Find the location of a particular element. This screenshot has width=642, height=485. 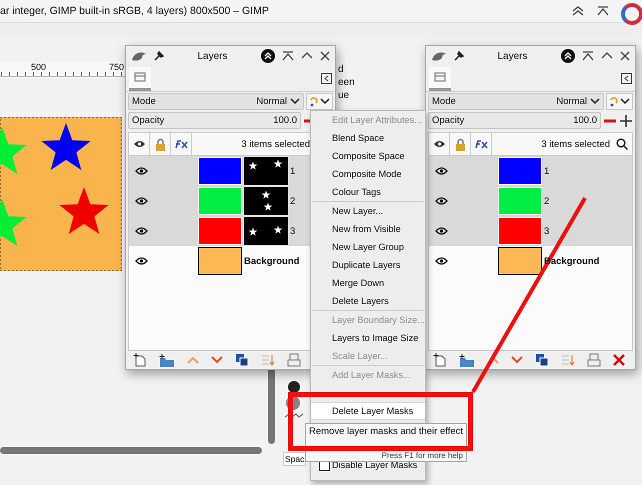

ruler-label: 500 is located at coordinates (39, 67).